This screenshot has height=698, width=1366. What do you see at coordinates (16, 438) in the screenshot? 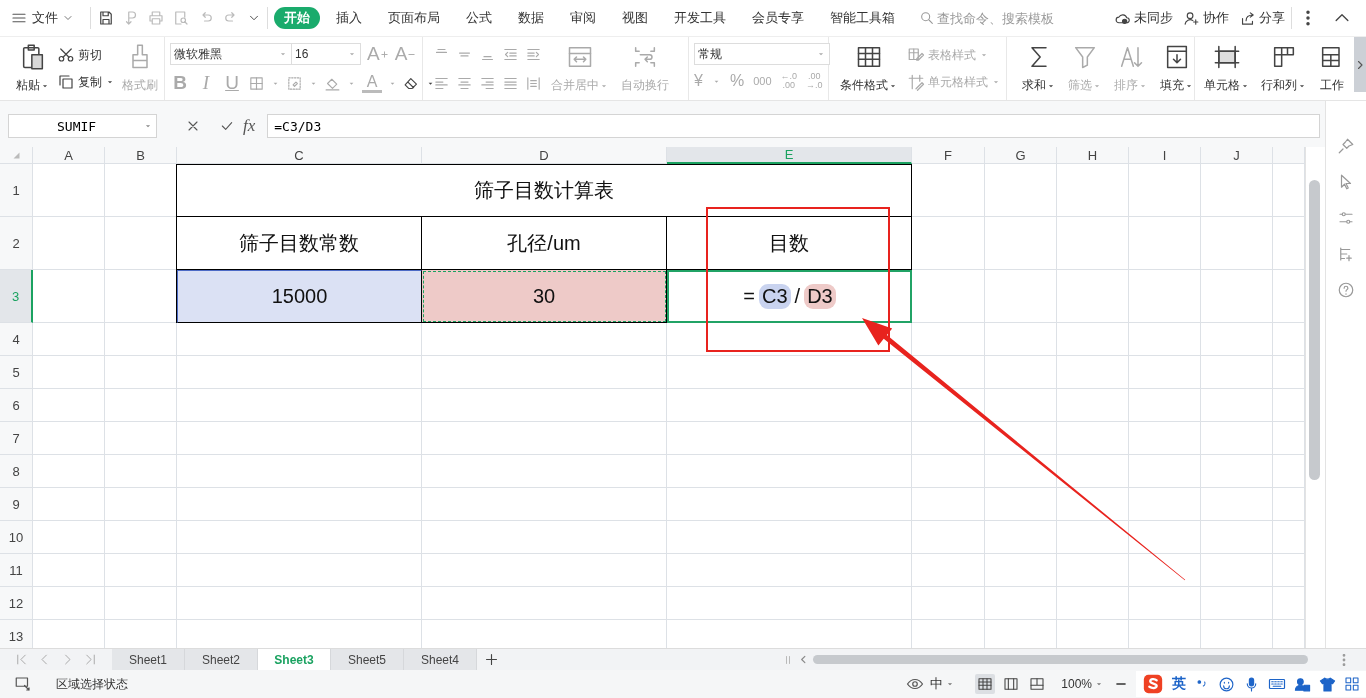
I see `row-header: 7` at bounding box center [16, 438].